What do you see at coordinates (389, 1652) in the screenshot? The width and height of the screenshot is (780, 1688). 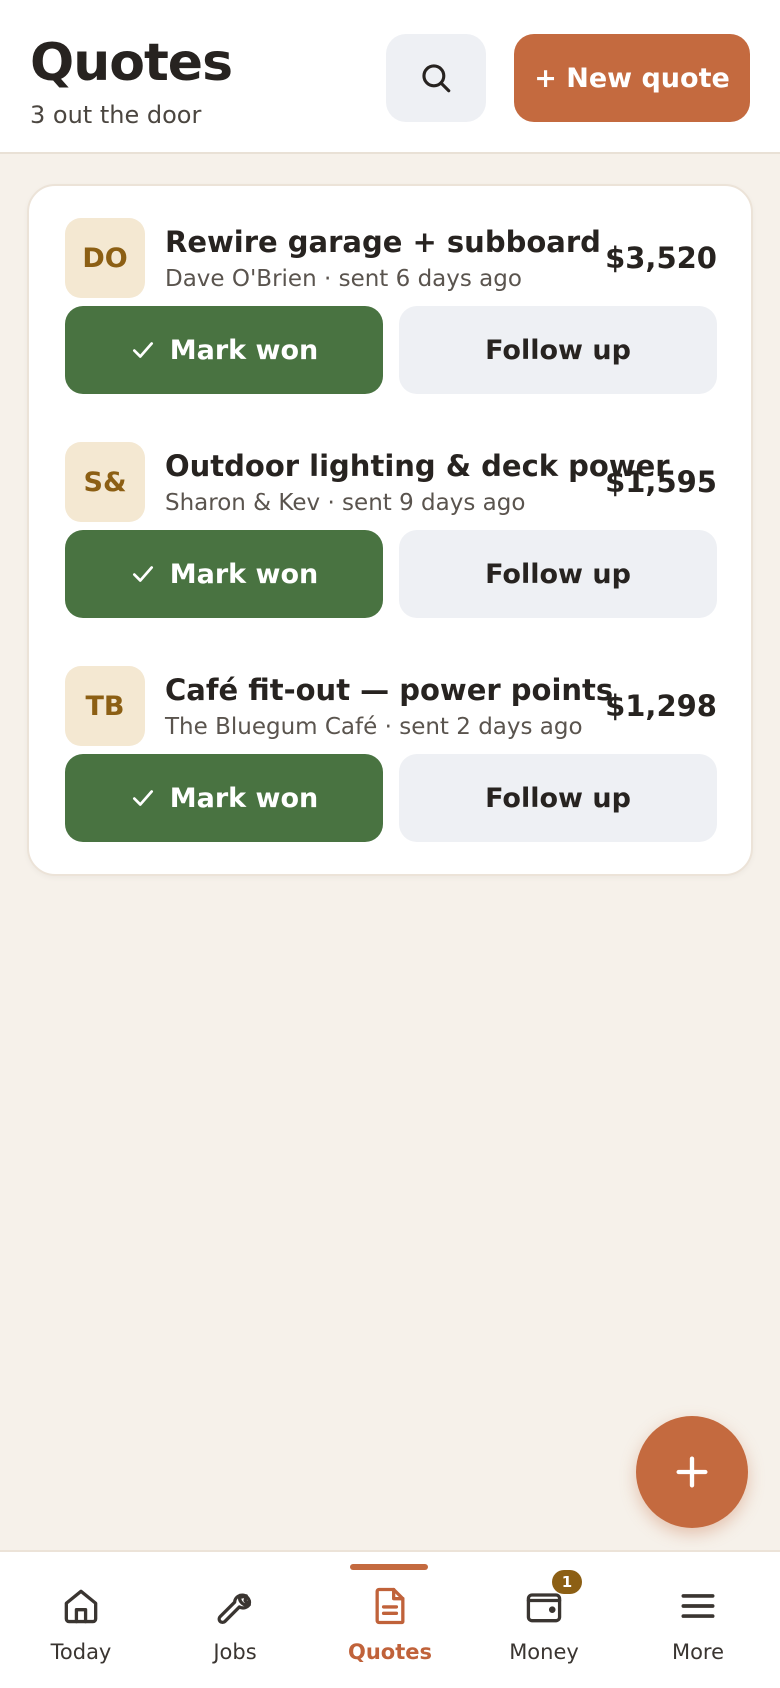 I see `nav-label-quotes: Quotes` at bounding box center [389, 1652].